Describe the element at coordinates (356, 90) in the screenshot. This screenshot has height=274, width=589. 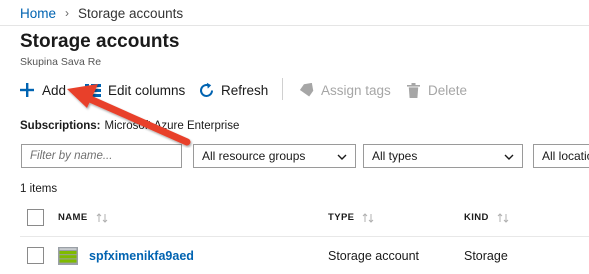
I see `assign-tags-label: Assign tags` at that location.